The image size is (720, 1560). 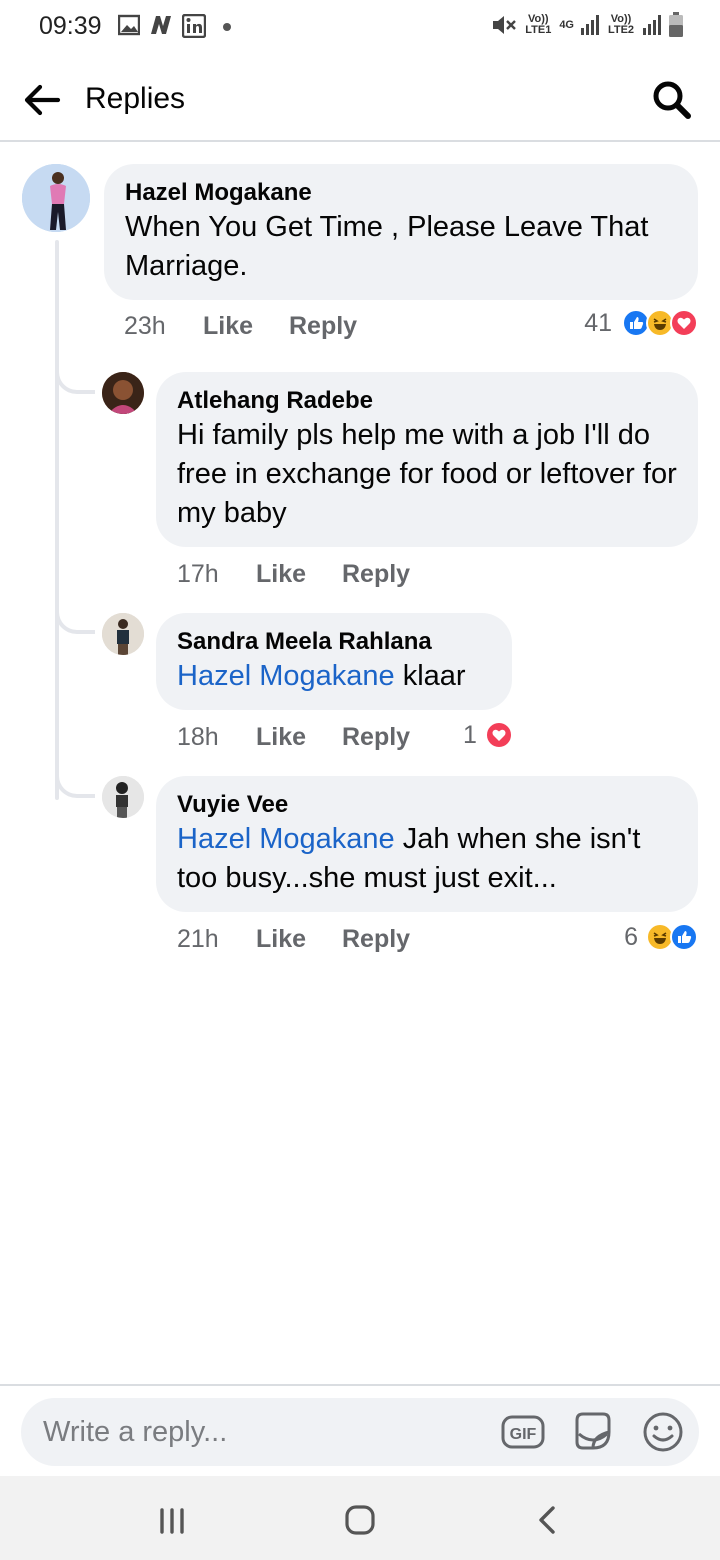 What do you see at coordinates (129, 25) in the screenshot?
I see `image-icon` at bounding box center [129, 25].